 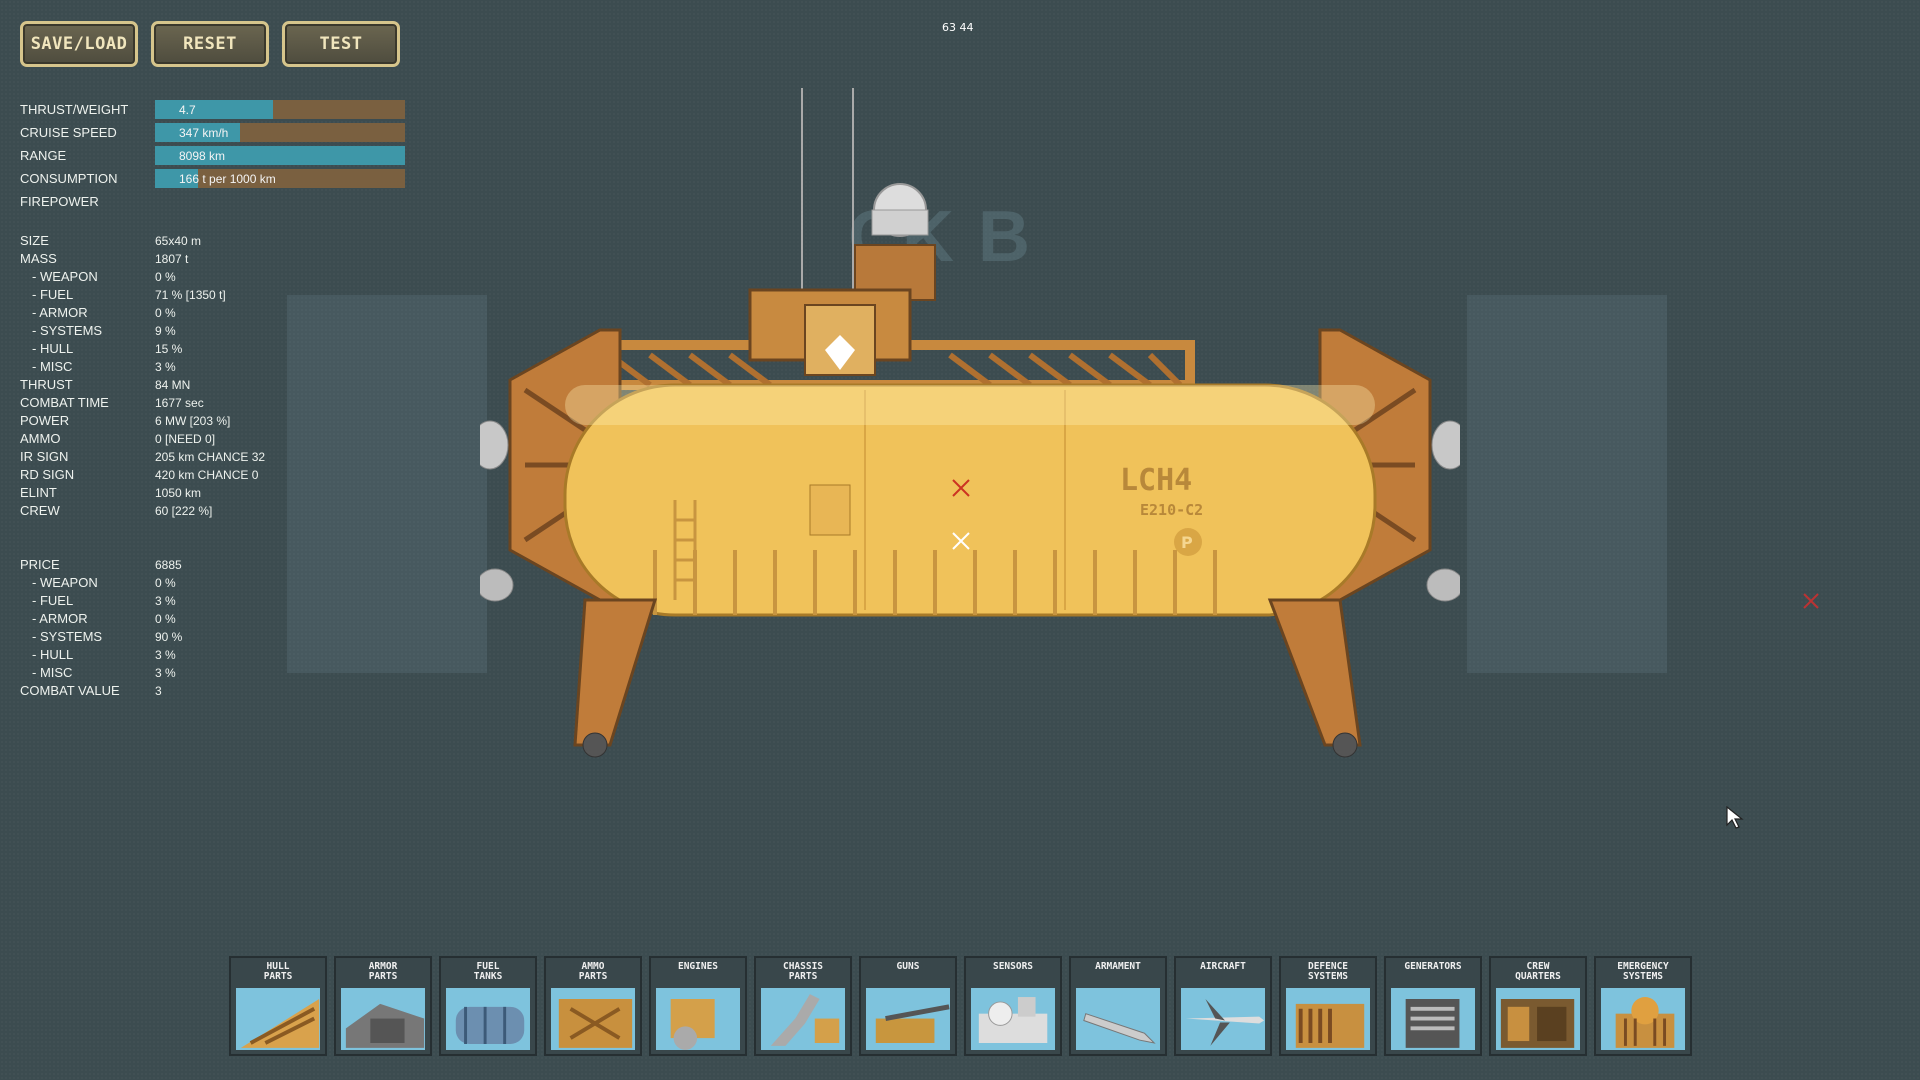 I want to click on range-bar: 8098 km, so click(x=280, y=155).